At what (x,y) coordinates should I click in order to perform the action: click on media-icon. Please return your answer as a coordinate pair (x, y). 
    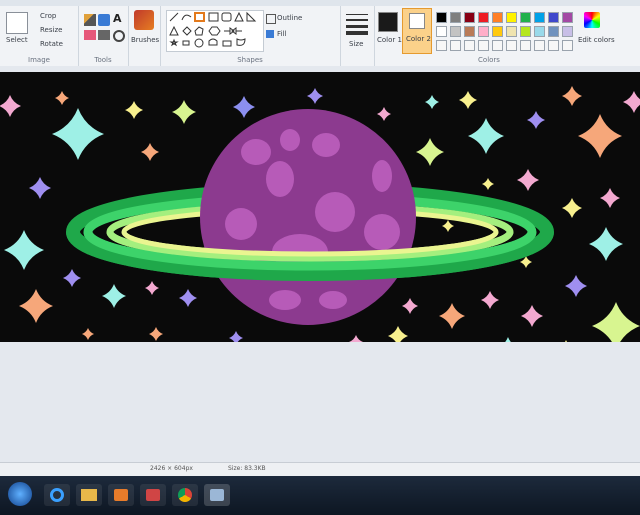
    Looking at the image, I should click on (121, 495).